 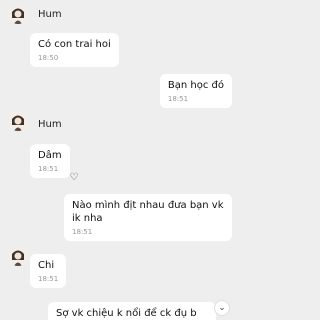 I want to click on message-text: Nào mình địt nhau đưa bạn vk ik nha, so click(x=148, y=212).